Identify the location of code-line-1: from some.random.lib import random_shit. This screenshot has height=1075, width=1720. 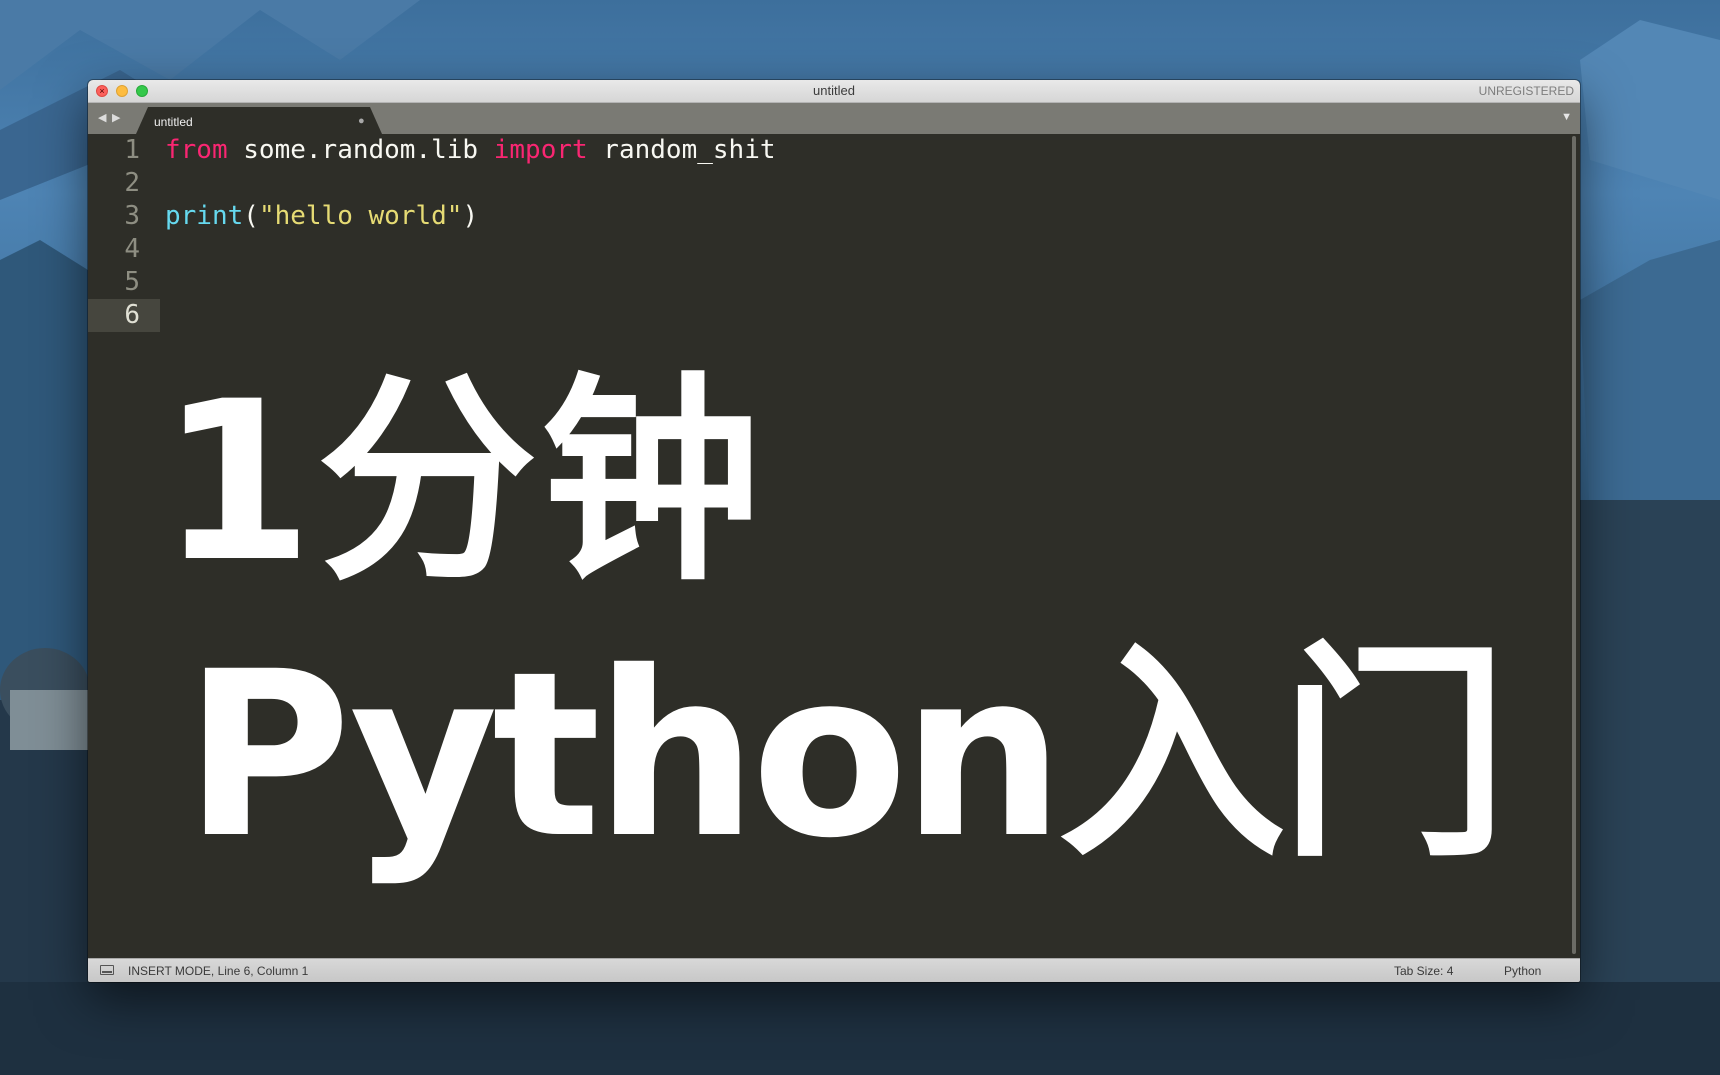
(470, 150).